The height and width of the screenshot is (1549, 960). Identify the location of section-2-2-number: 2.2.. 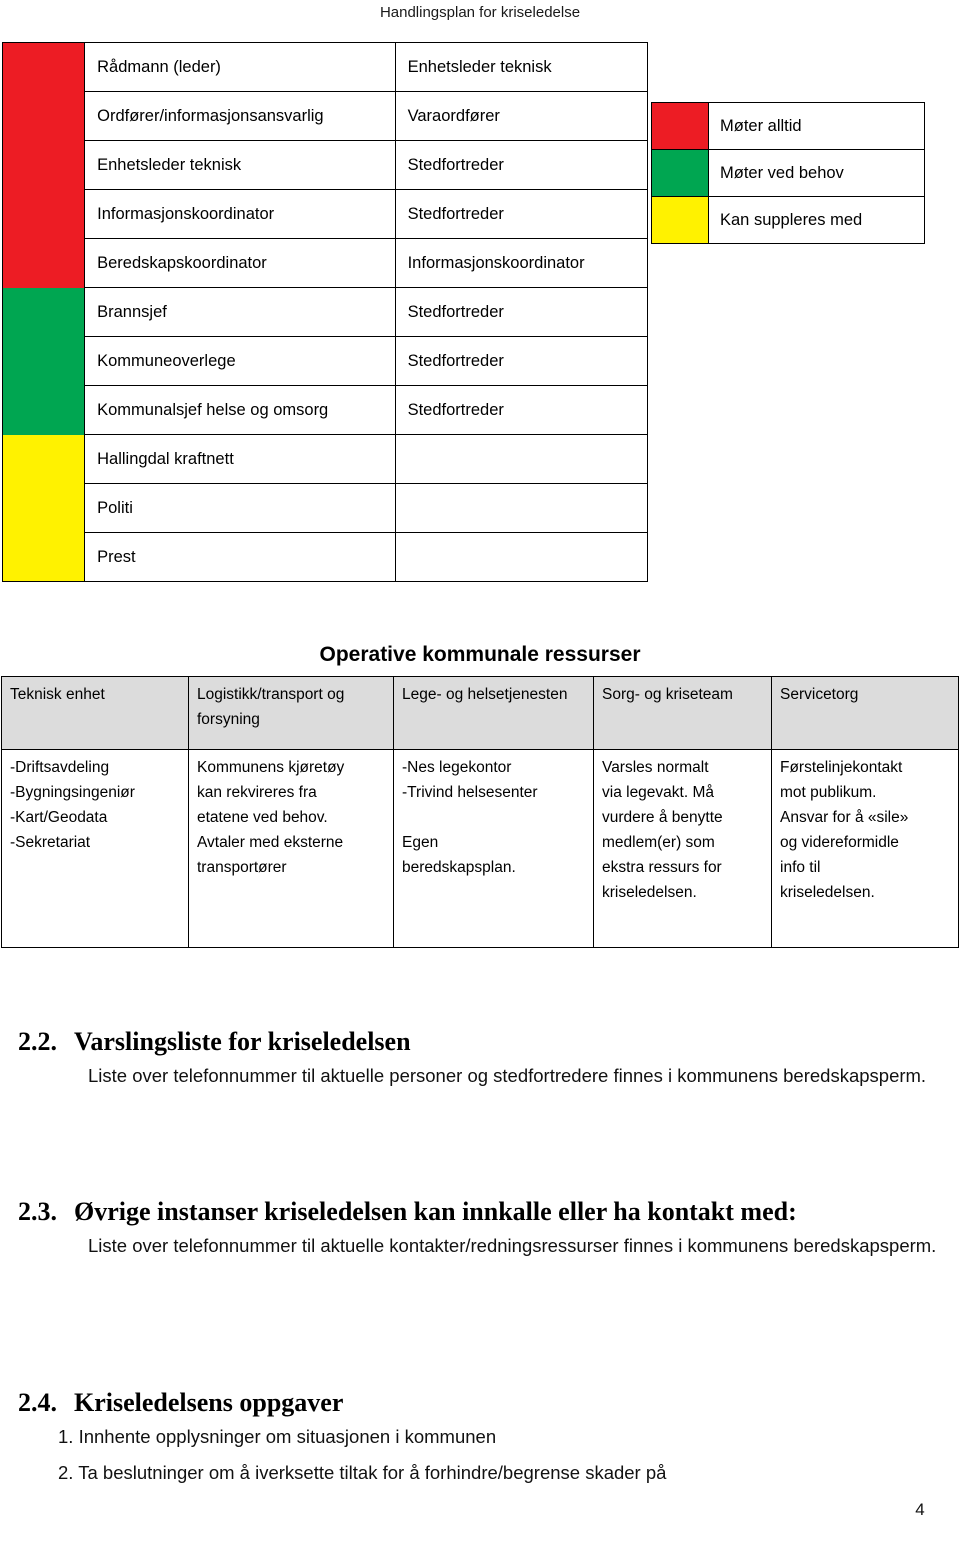
(37, 1041).